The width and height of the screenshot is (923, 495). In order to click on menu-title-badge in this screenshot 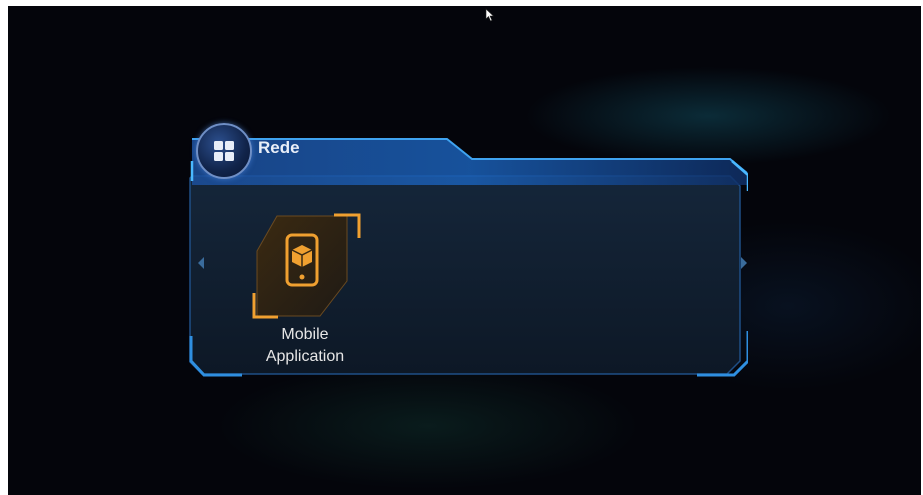, I will do `click(224, 151)`.